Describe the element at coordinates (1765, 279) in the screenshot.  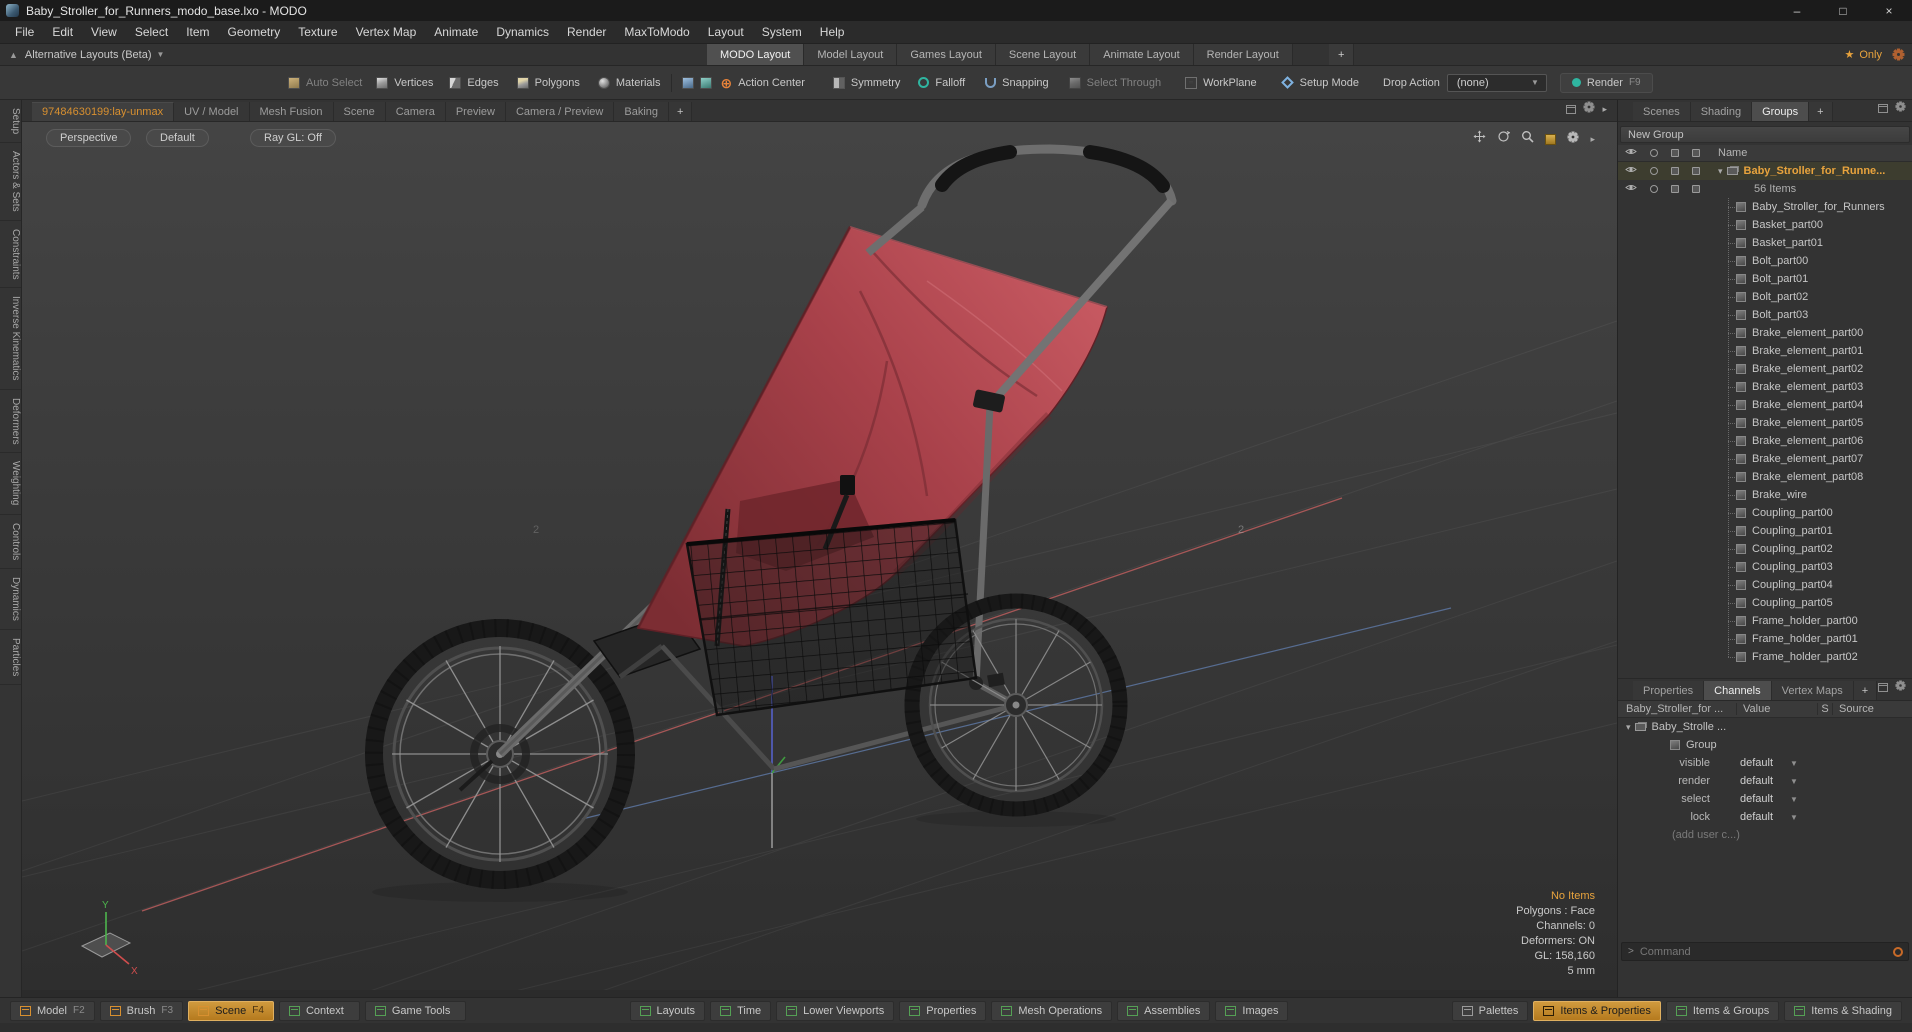
I see `group-tree-item: Bolt_part01` at that location.